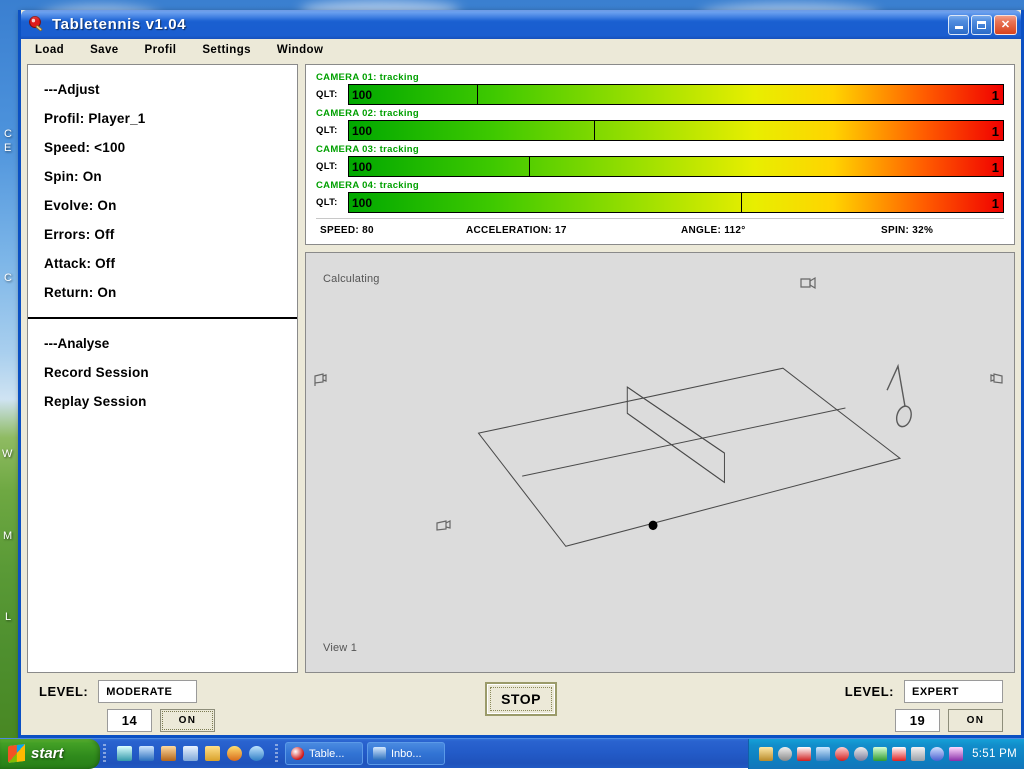  I want to click on tray-icon-sound, so click(861, 754).